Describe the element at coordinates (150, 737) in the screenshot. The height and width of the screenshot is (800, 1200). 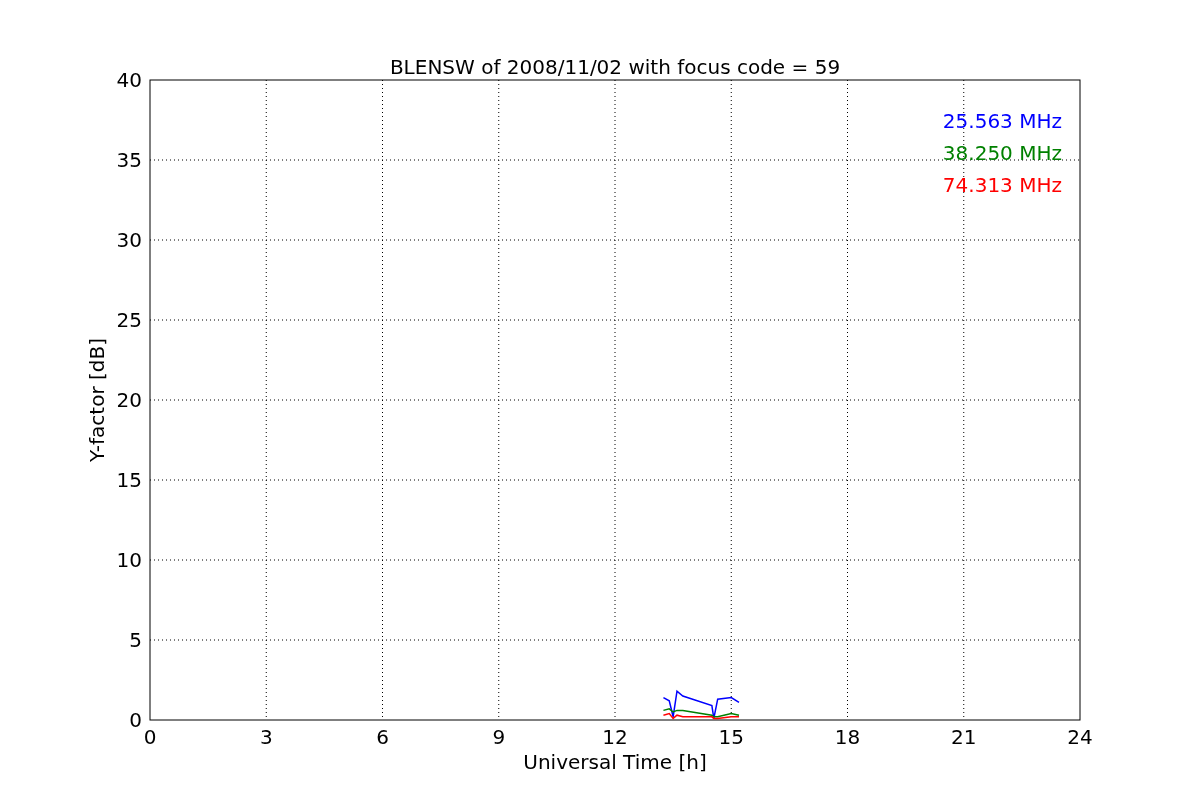
I see `x-tick-label: 0` at that location.